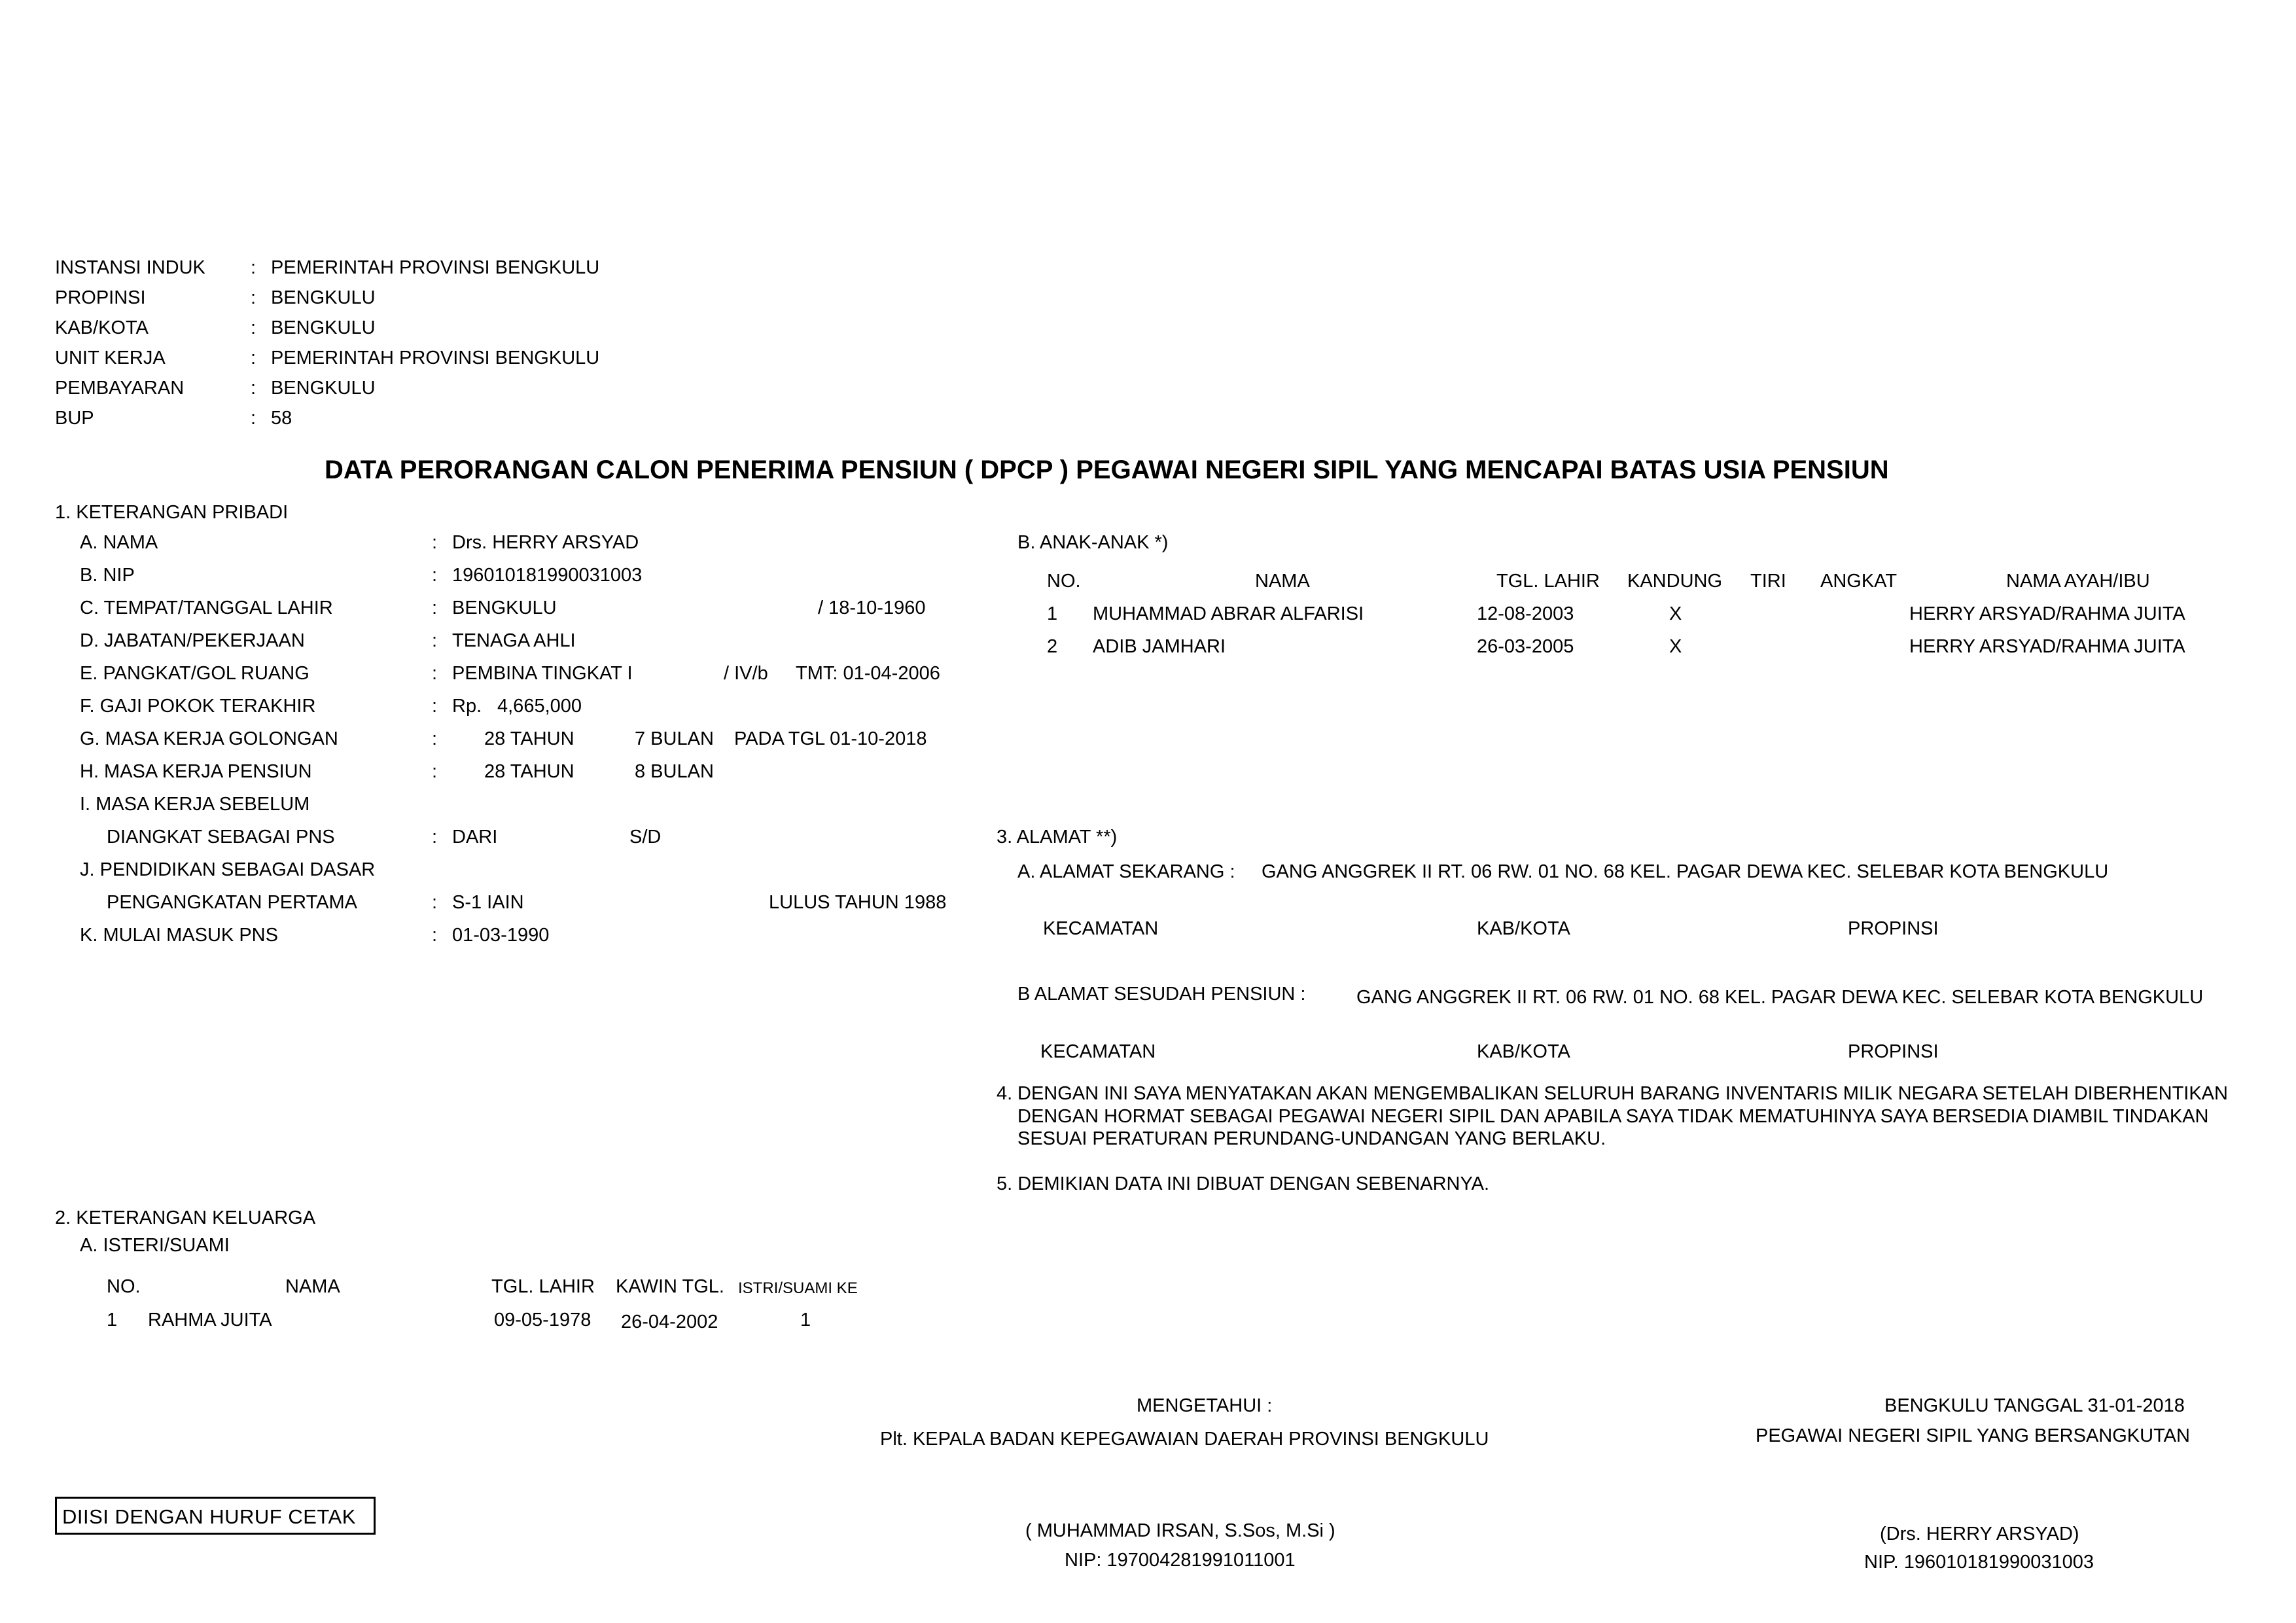 The width and height of the screenshot is (2296, 1623). I want to click on label-jabatan: D. JABATAN/PEKERJAAN, so click(192, 640).